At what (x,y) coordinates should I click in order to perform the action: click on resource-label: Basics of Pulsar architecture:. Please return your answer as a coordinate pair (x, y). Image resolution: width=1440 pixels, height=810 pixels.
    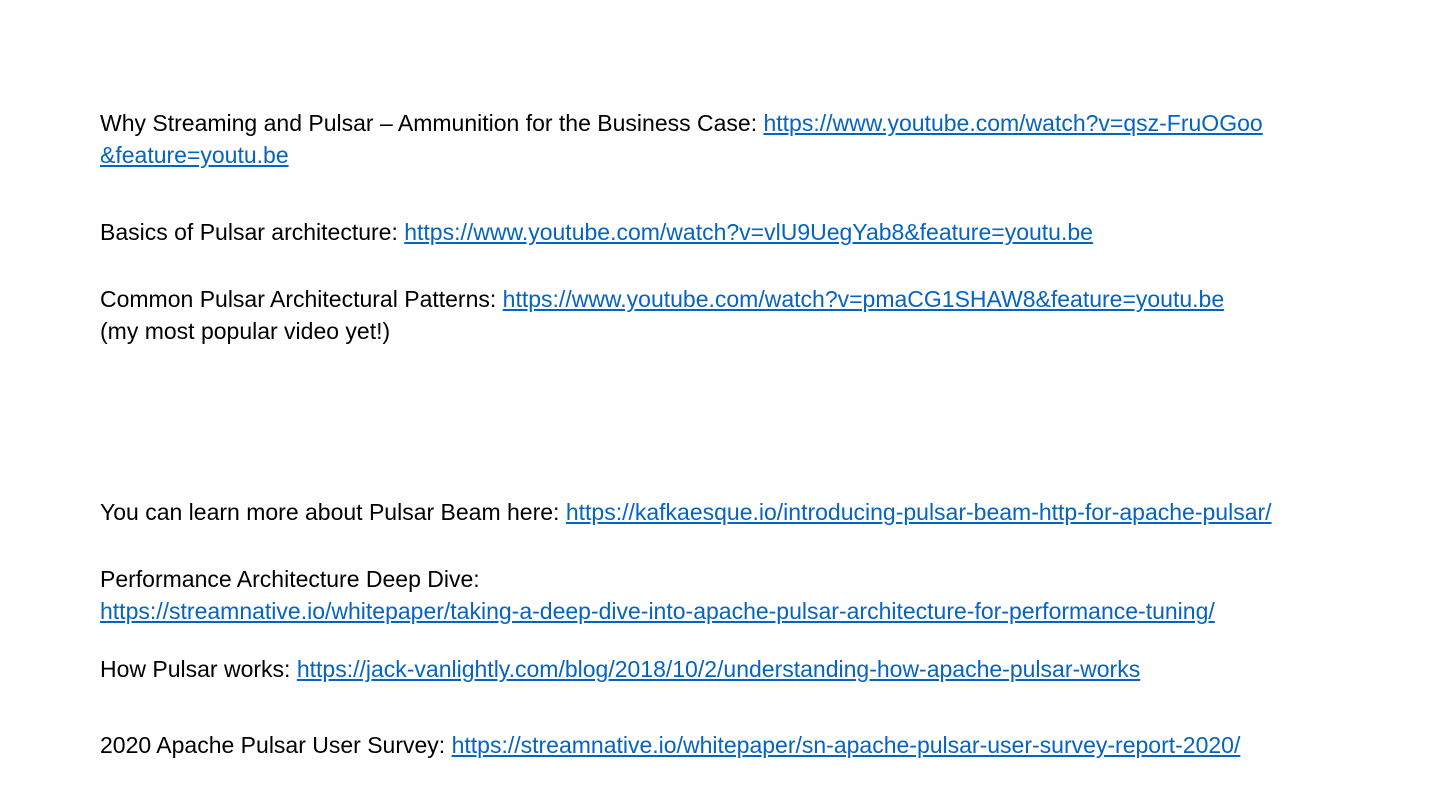
    Looking at the image, I should click on (249, 232).